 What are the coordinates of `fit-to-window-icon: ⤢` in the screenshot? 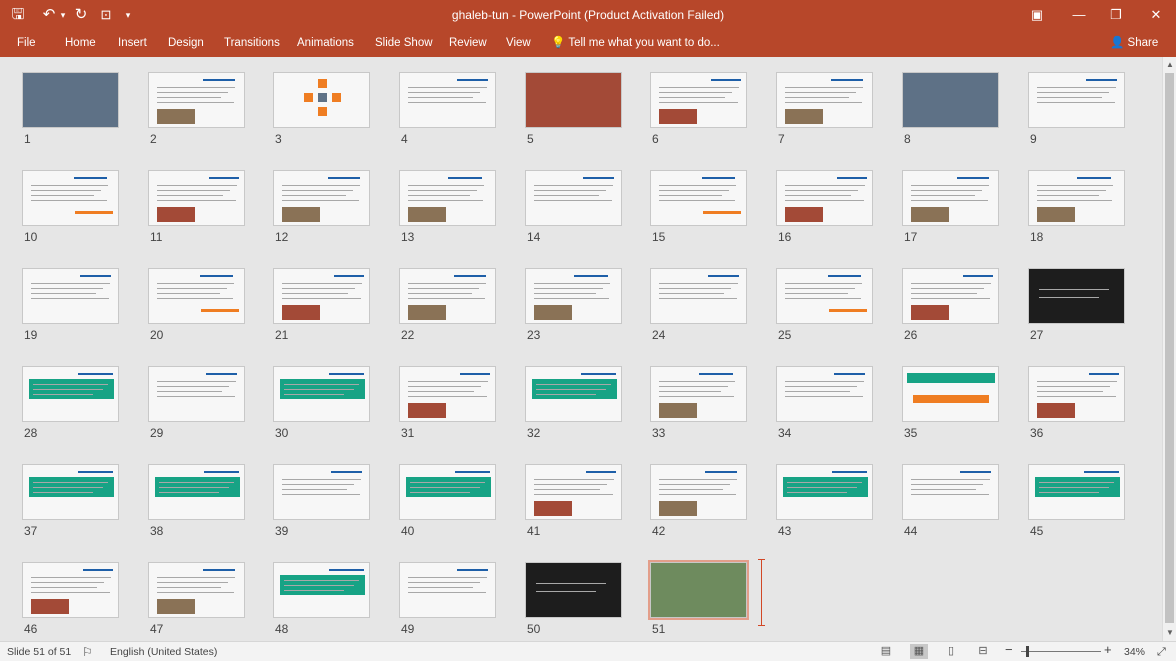 It's located at (1161, 652).